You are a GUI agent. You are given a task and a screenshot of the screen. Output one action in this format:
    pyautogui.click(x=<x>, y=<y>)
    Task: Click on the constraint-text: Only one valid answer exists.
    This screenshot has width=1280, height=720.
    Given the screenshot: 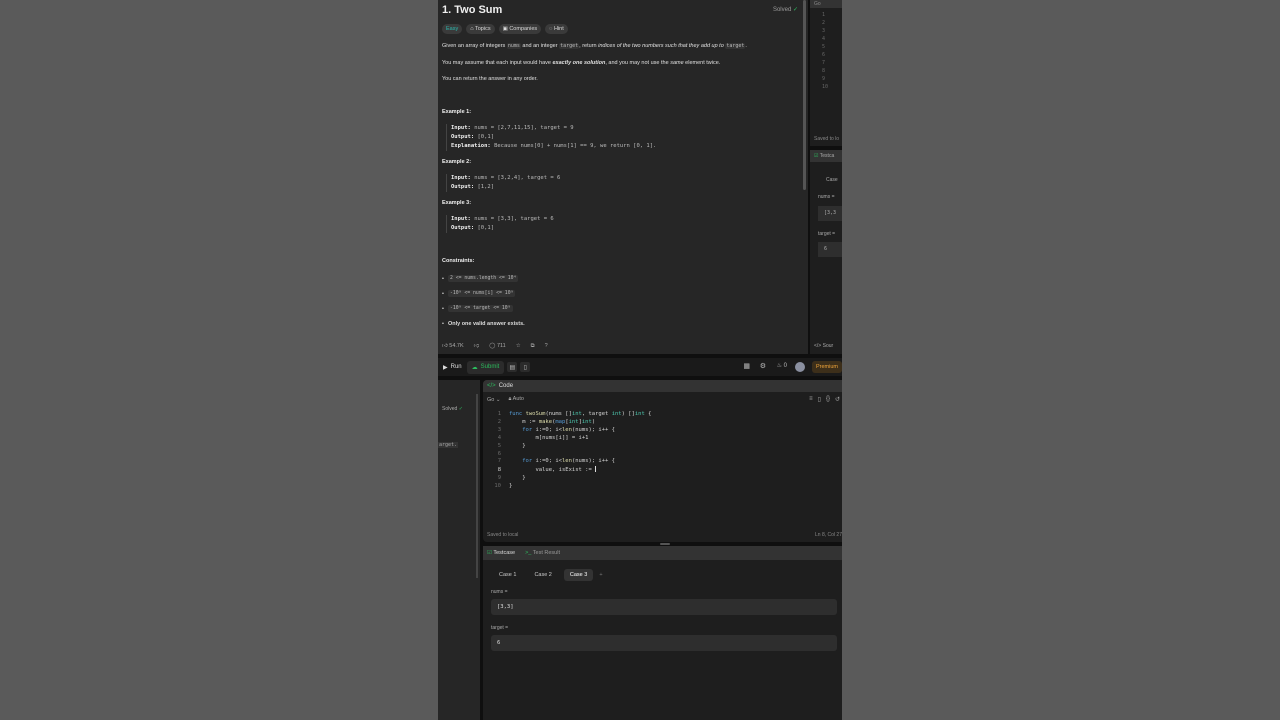 What is the action you would take?
    pyautogui.click(x=486, y=323)
    